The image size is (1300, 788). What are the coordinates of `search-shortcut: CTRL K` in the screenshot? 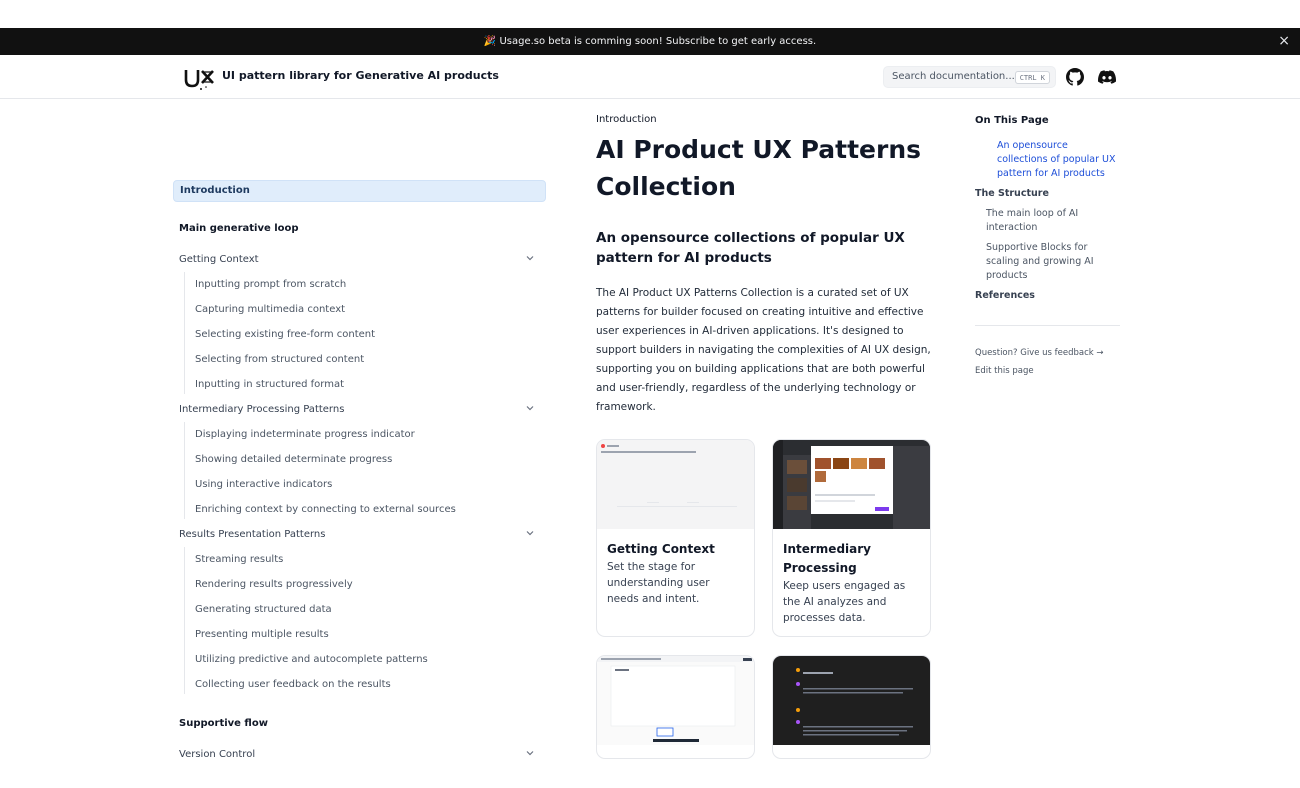 It's located at (1032, 77).